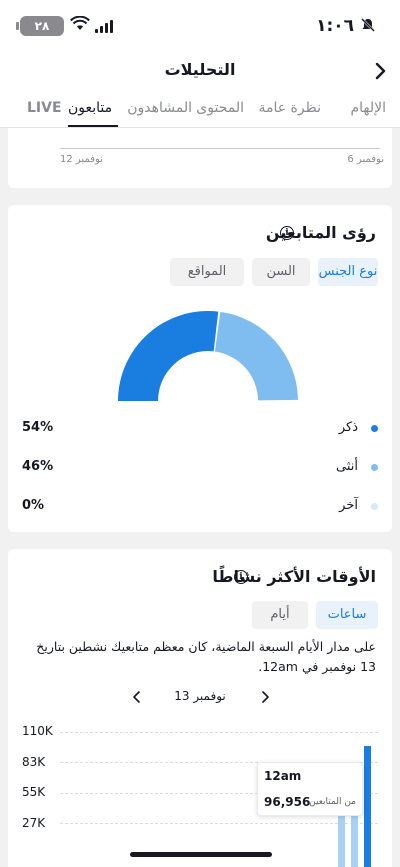 The height and width of the screenshot is (867, 400). I want to click on battery-icon: ٢٨, so click(42, 26).